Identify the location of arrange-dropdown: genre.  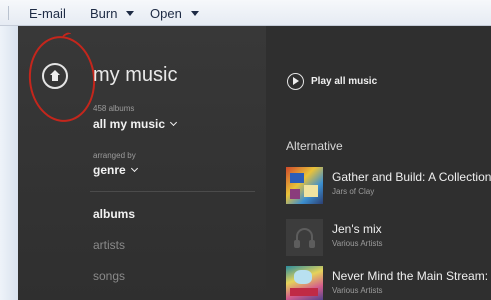
(115, 170).